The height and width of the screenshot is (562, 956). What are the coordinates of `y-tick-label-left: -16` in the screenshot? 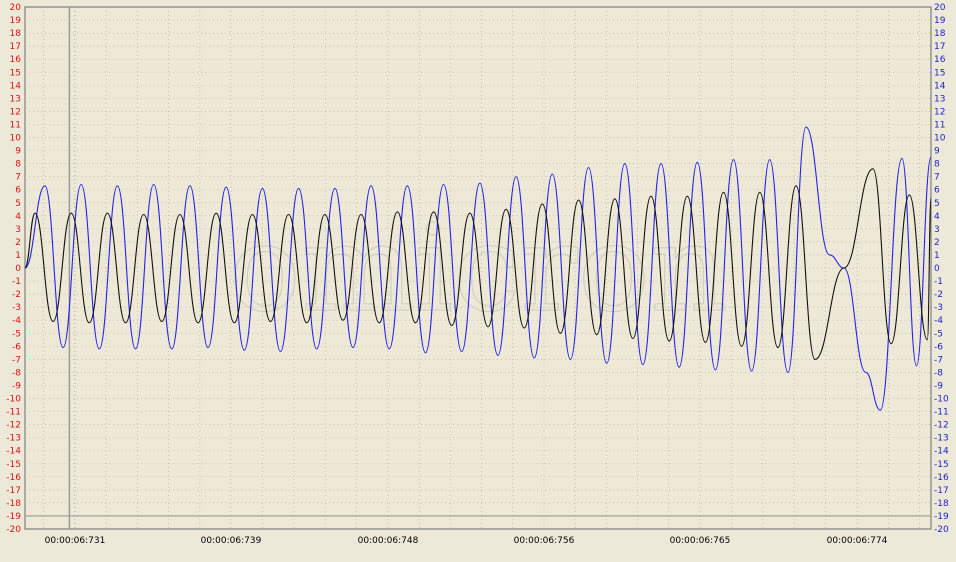 It's located at (13, 478).